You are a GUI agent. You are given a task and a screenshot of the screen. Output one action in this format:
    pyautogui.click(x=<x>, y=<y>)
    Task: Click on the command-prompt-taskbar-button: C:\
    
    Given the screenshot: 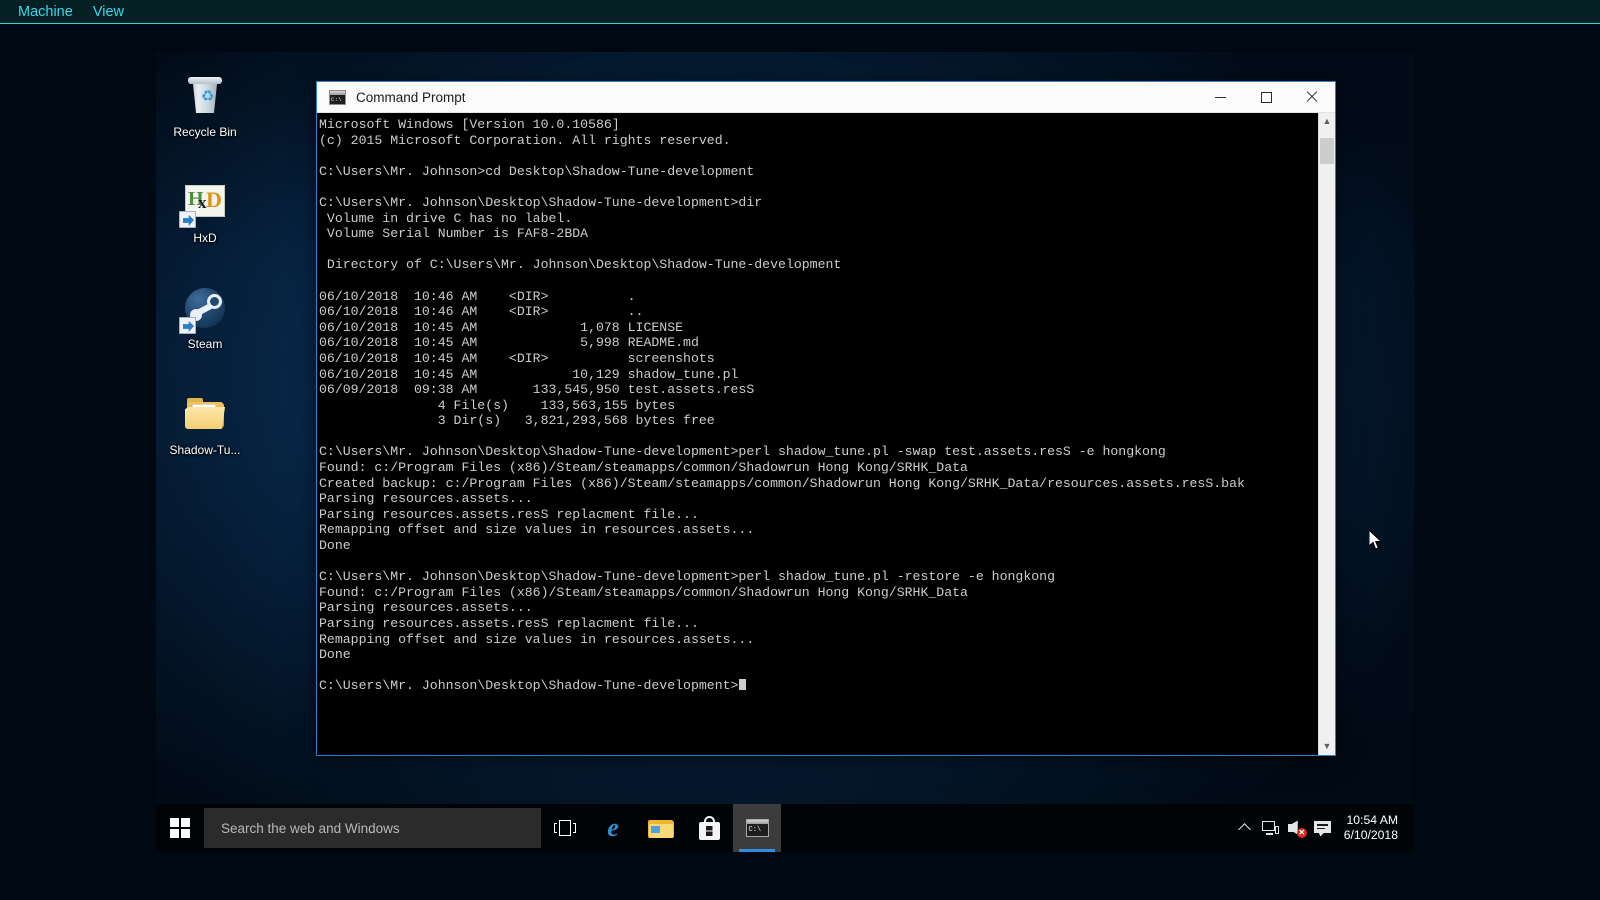 What is the action you would take?
    pyautogui.click(x=757, y=828)
    